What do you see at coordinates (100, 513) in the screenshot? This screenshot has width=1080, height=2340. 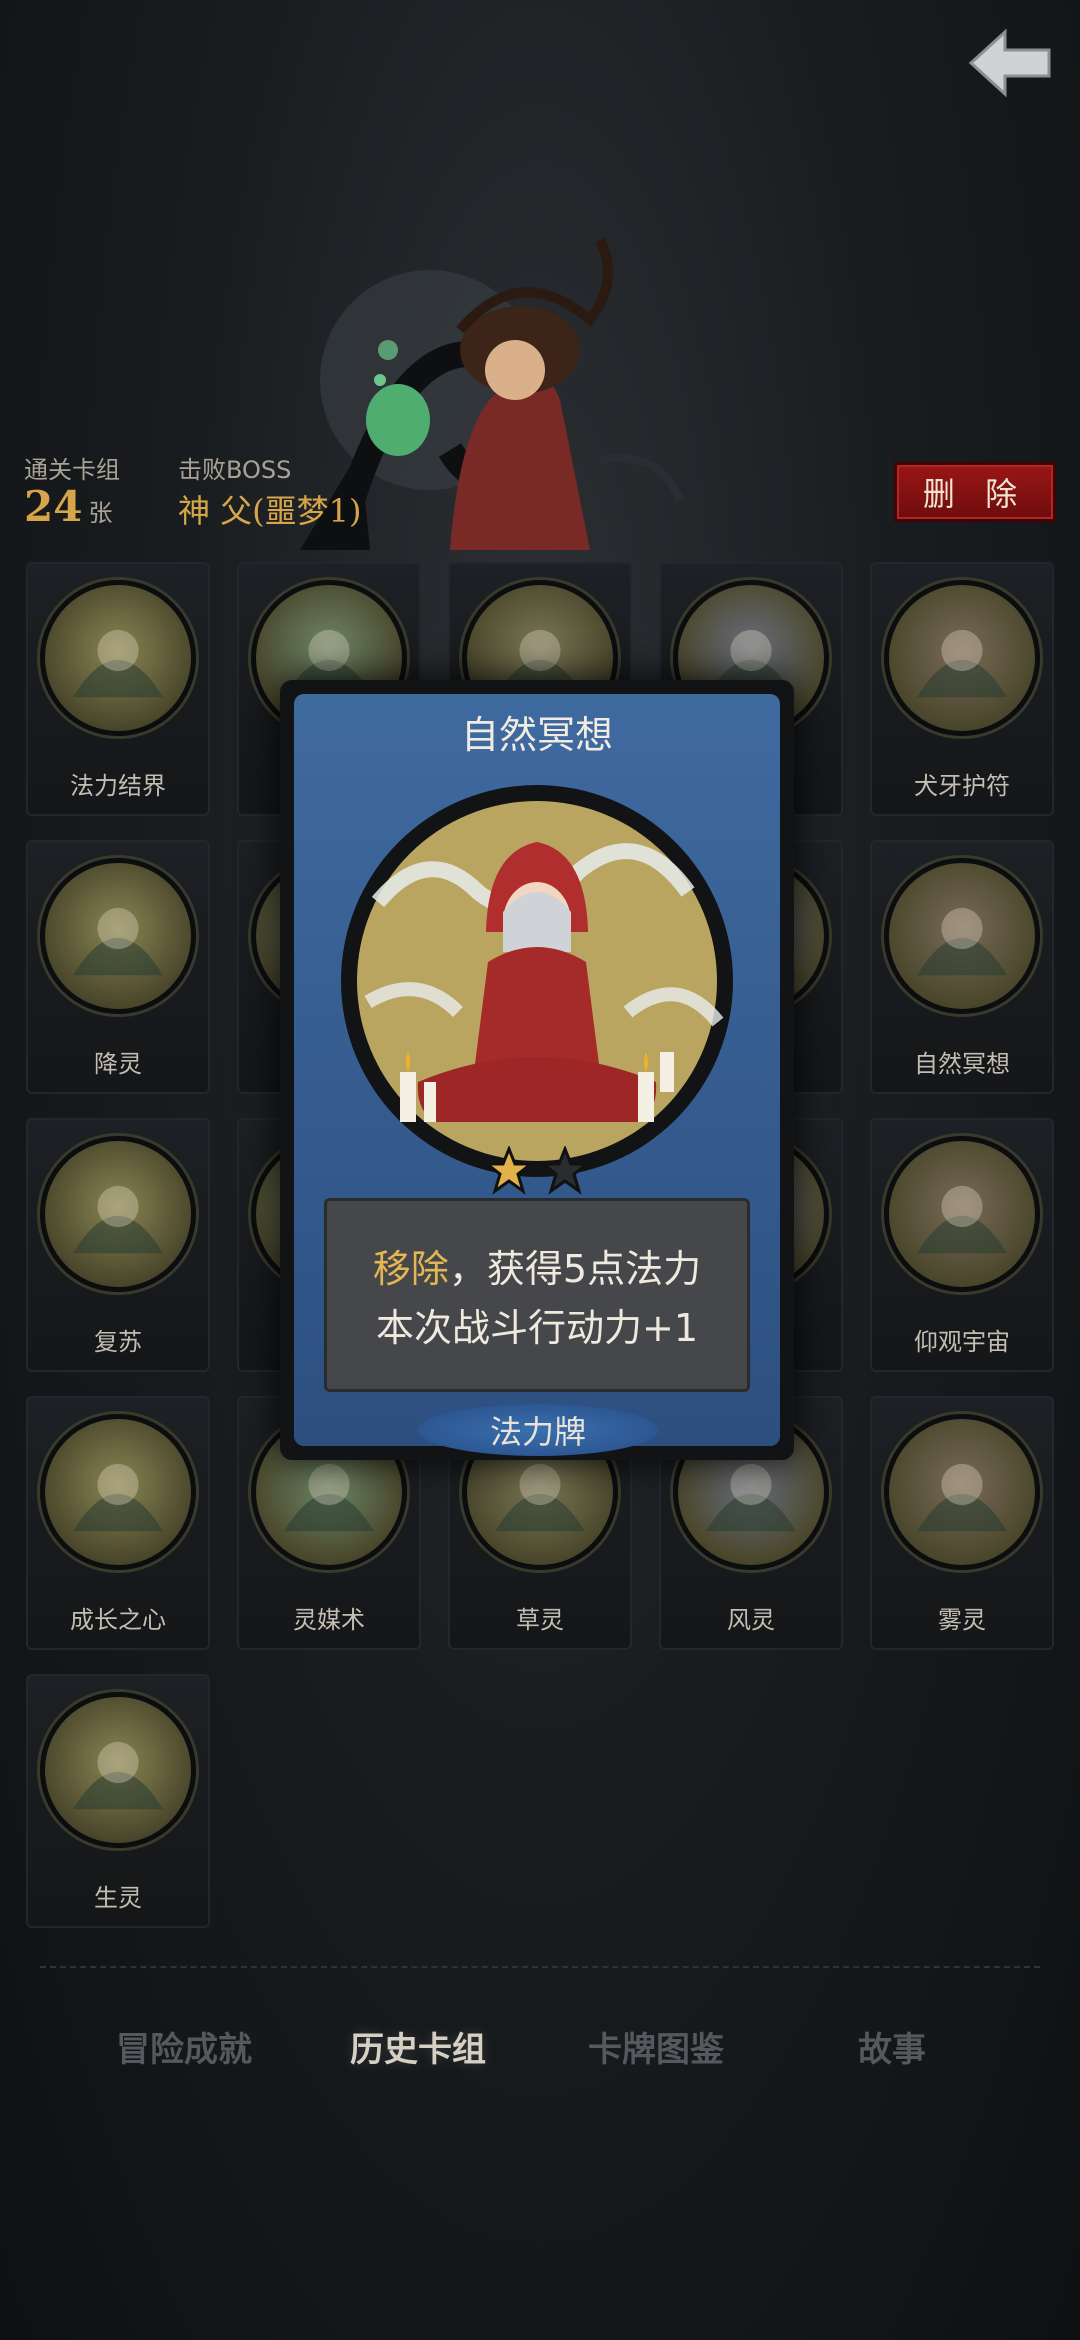 I see `deck-count-unit: 张` at bounding box center [100, 513].